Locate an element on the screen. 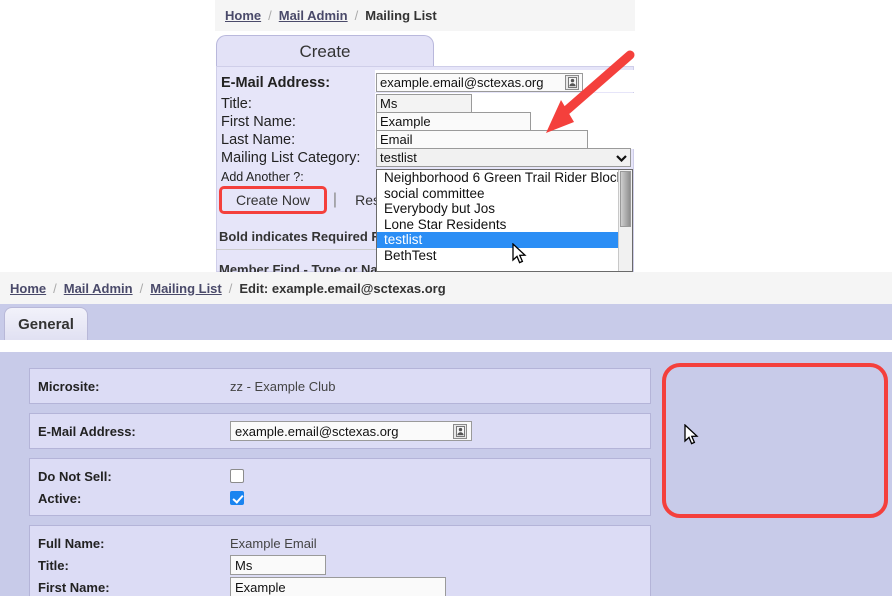  mailing-list-category-value: testlist is located at coordinates (398, 157).